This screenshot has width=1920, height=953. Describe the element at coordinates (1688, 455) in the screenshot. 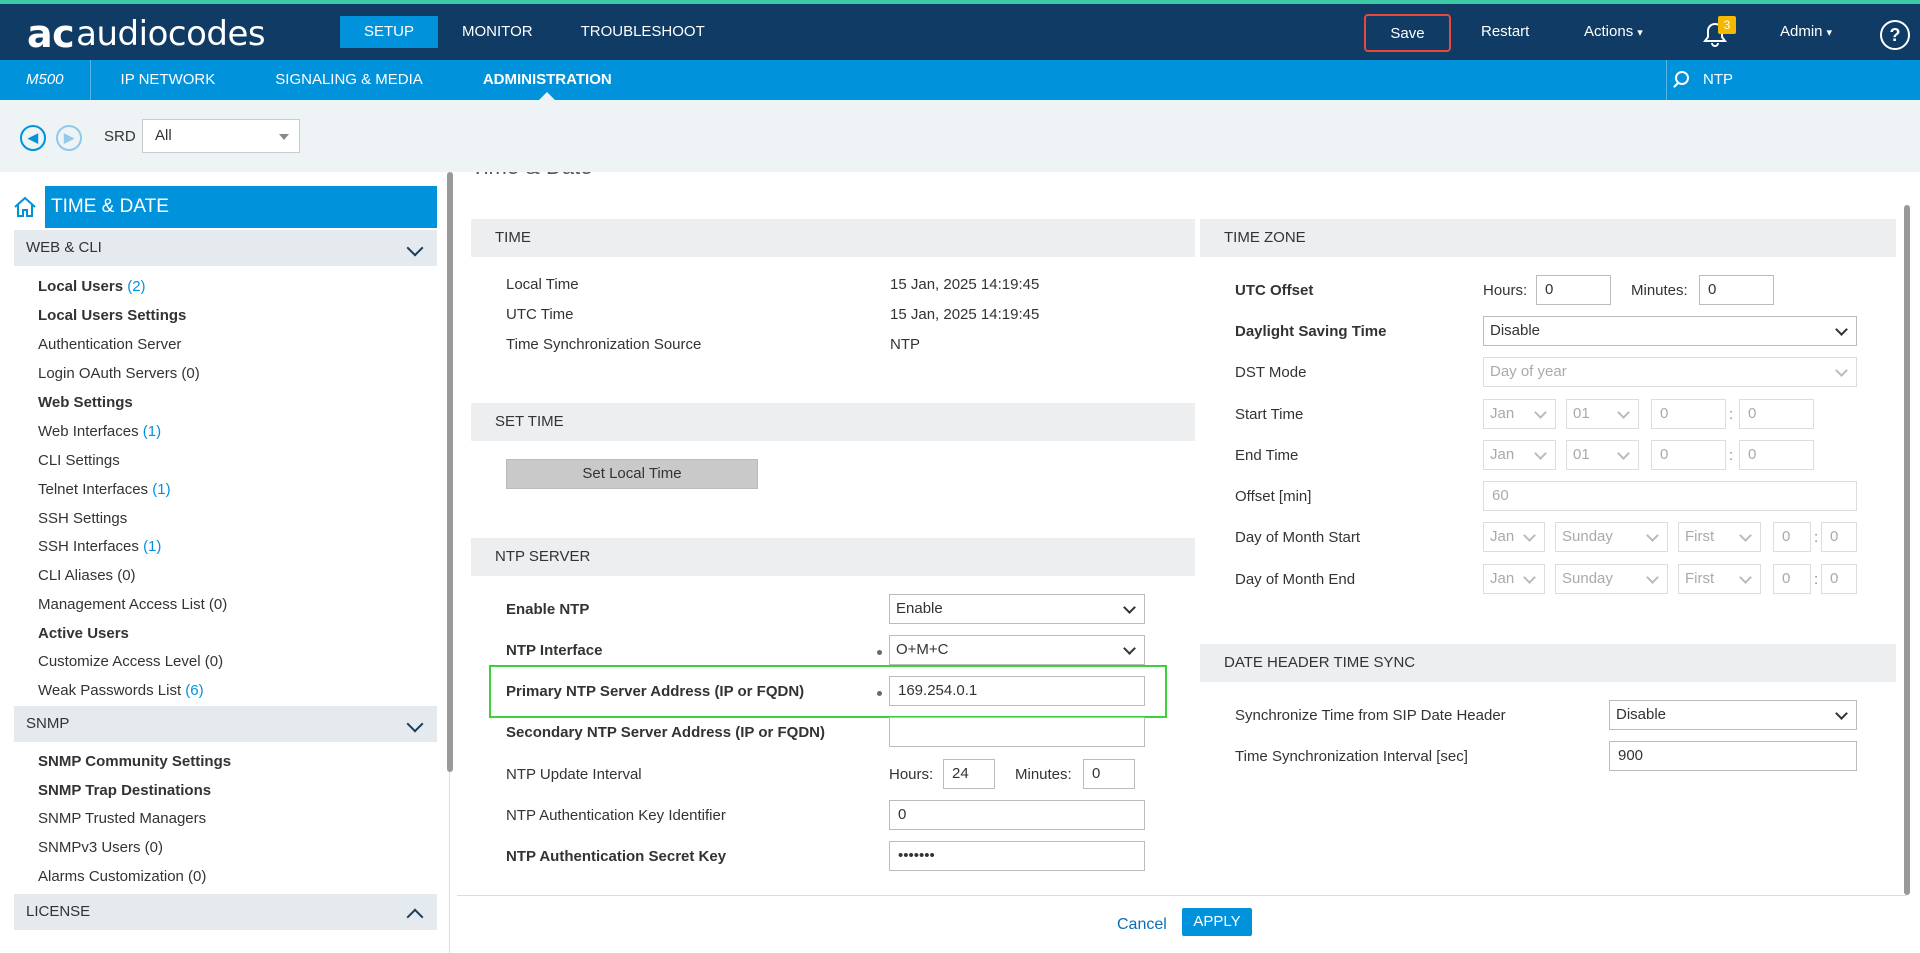

I see `end-hour-input: 0` at that location.